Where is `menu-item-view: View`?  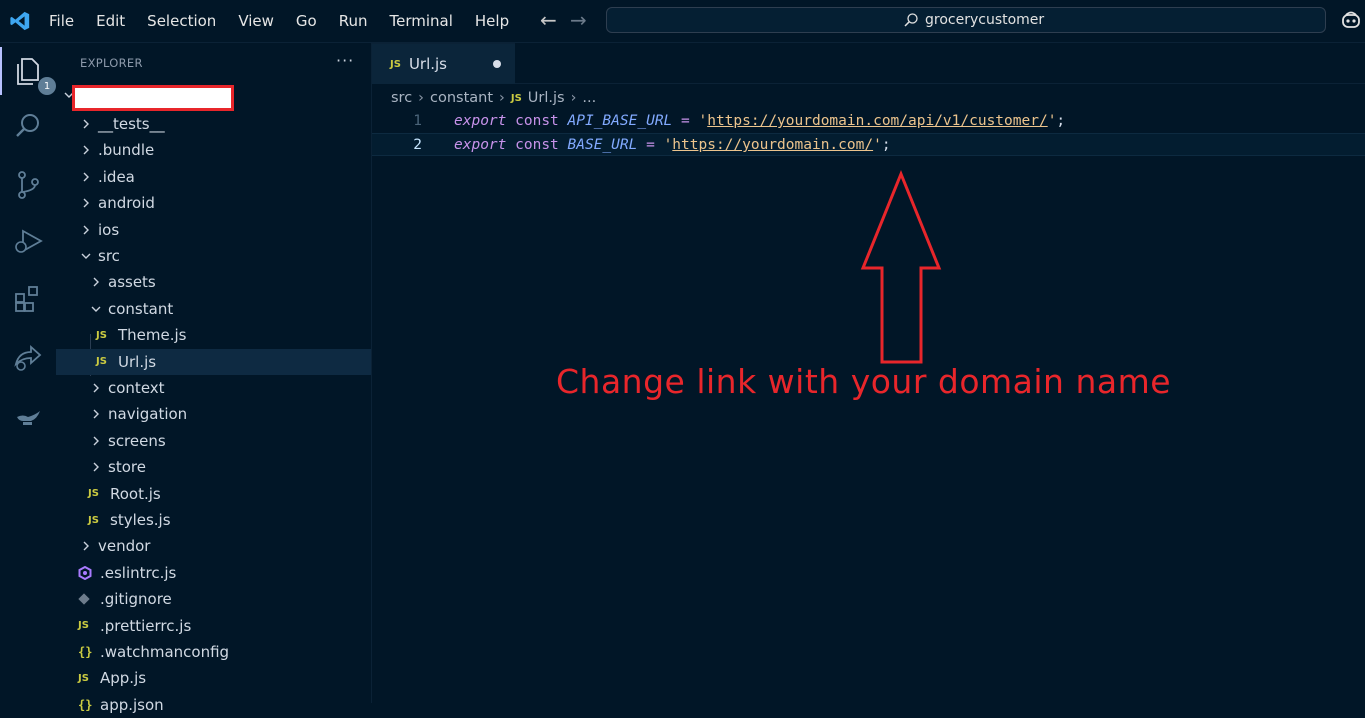
menu-item-view: View is located at coordinates (256, 21).